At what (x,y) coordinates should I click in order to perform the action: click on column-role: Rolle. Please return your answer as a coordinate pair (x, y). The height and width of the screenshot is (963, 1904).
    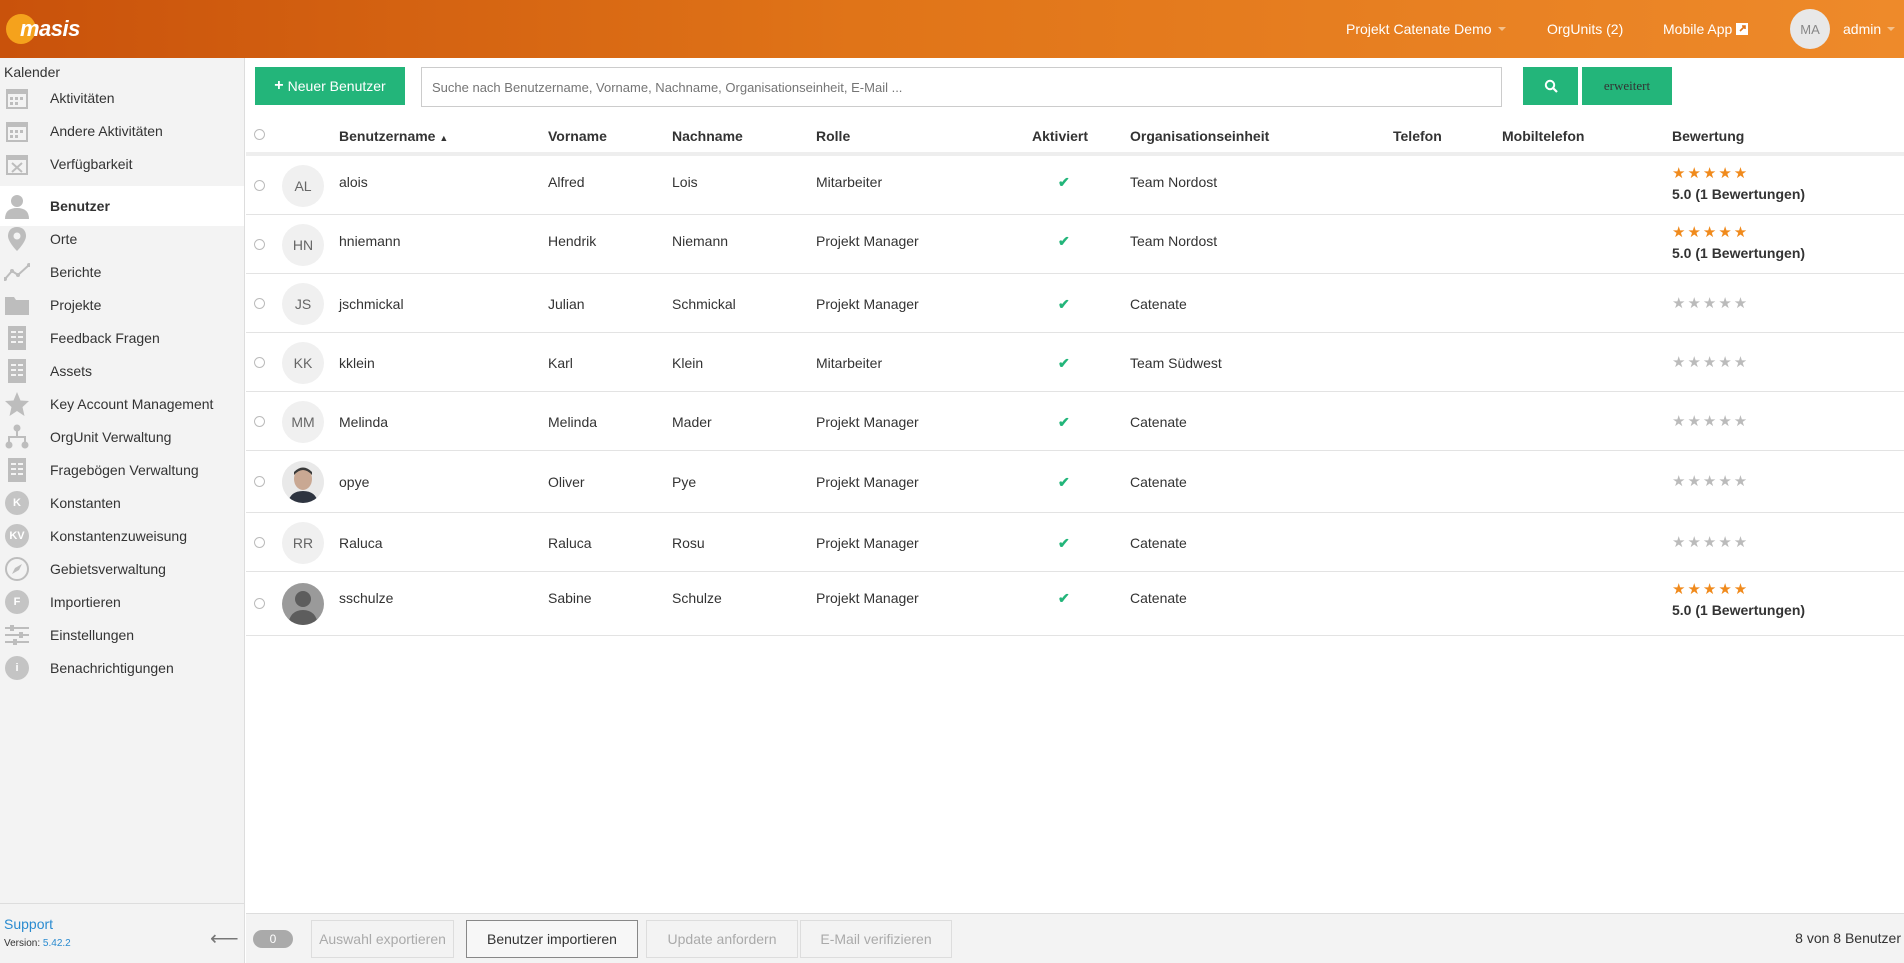
    Looking at the image, I should click on (833, 136).